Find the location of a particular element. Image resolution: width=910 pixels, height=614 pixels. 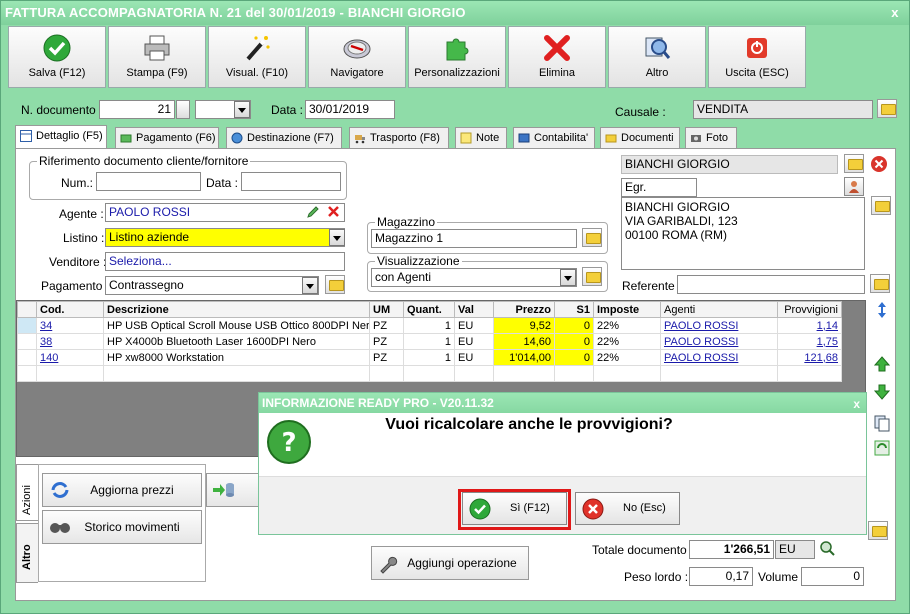

cliente-person-button is located at coordinates (854, 186).